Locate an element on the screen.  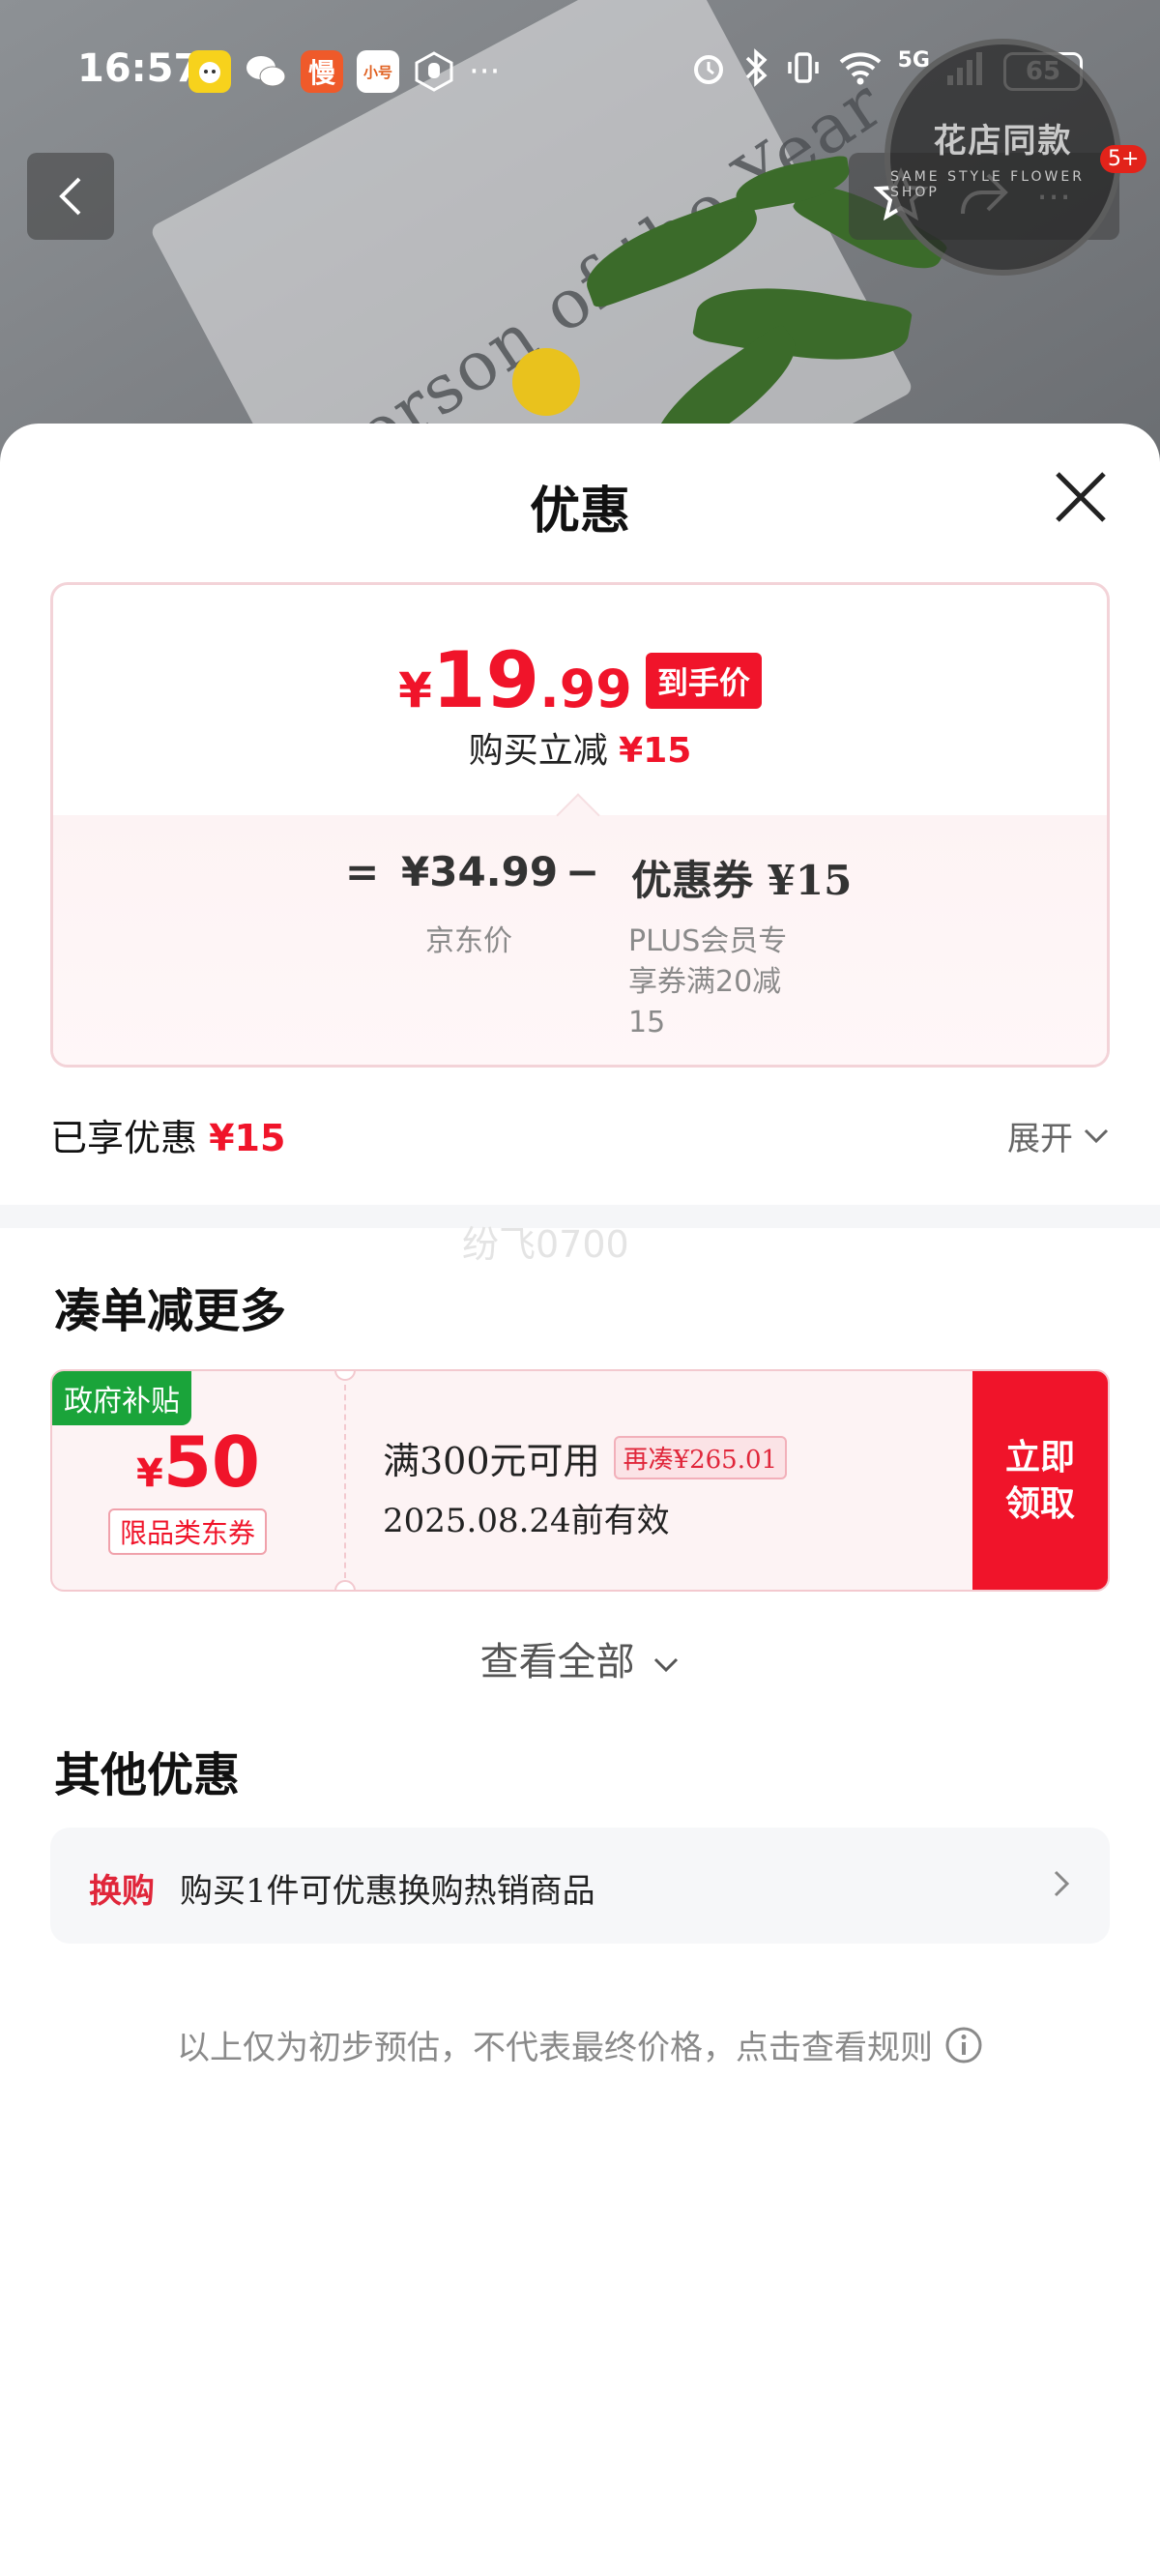
instant-discount: 购买立减 ¥15 is located at coordinates (580, 747).